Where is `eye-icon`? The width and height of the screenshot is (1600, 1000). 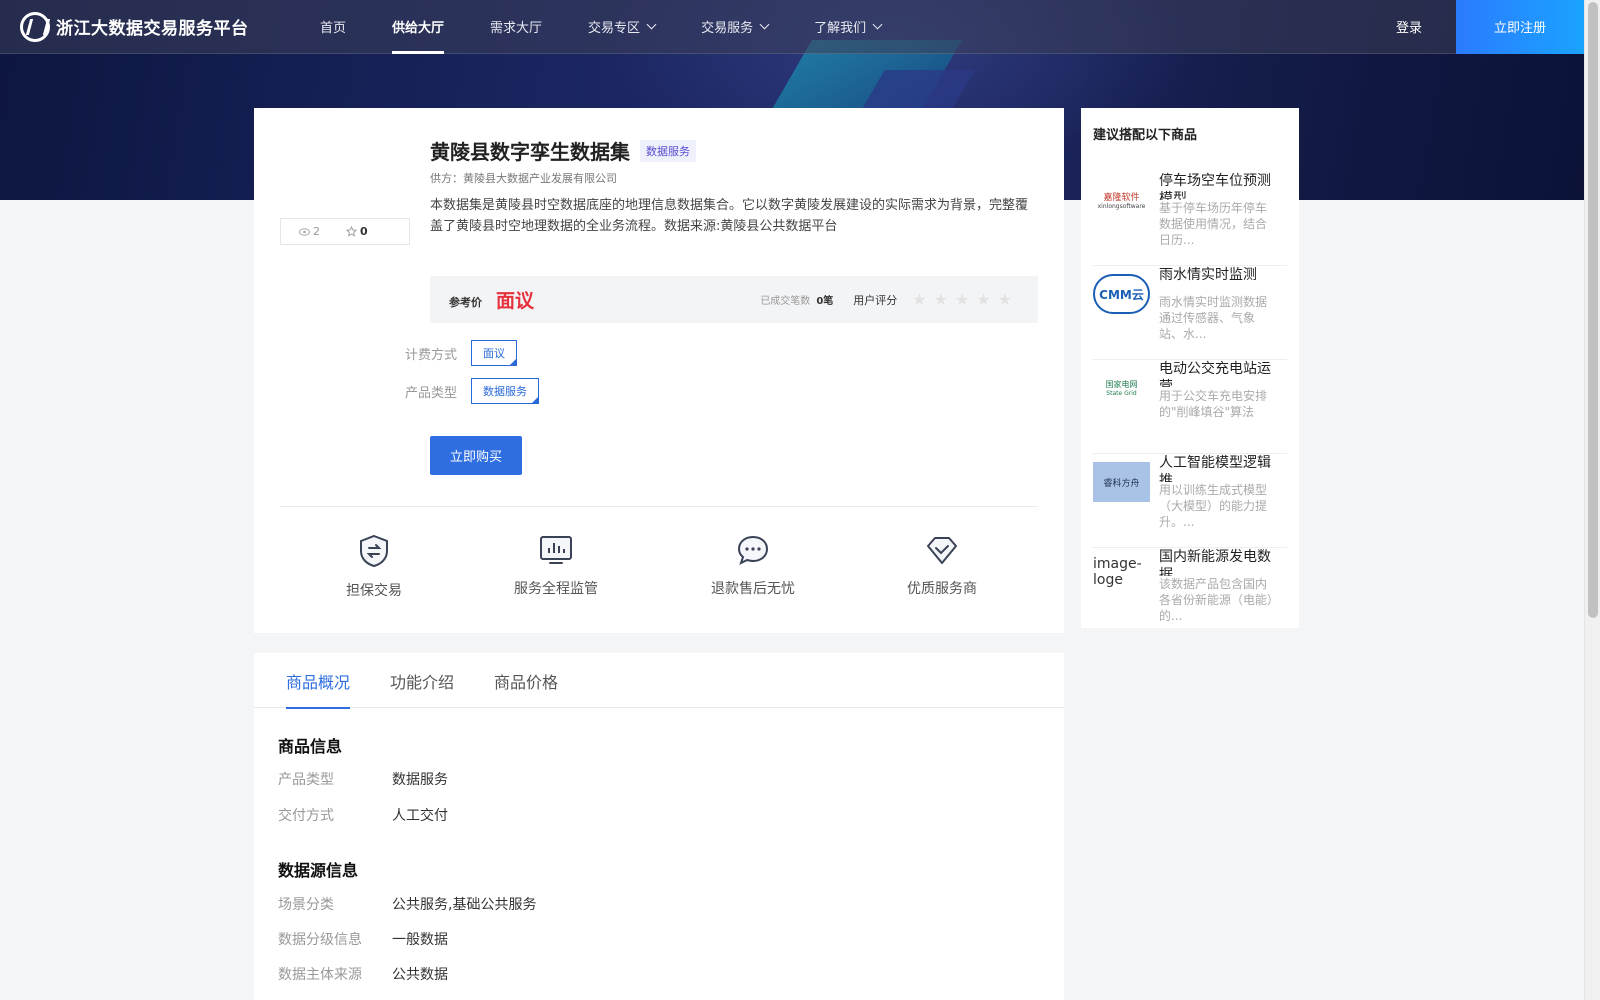
eye-icon is located at coordinates (304, 231).